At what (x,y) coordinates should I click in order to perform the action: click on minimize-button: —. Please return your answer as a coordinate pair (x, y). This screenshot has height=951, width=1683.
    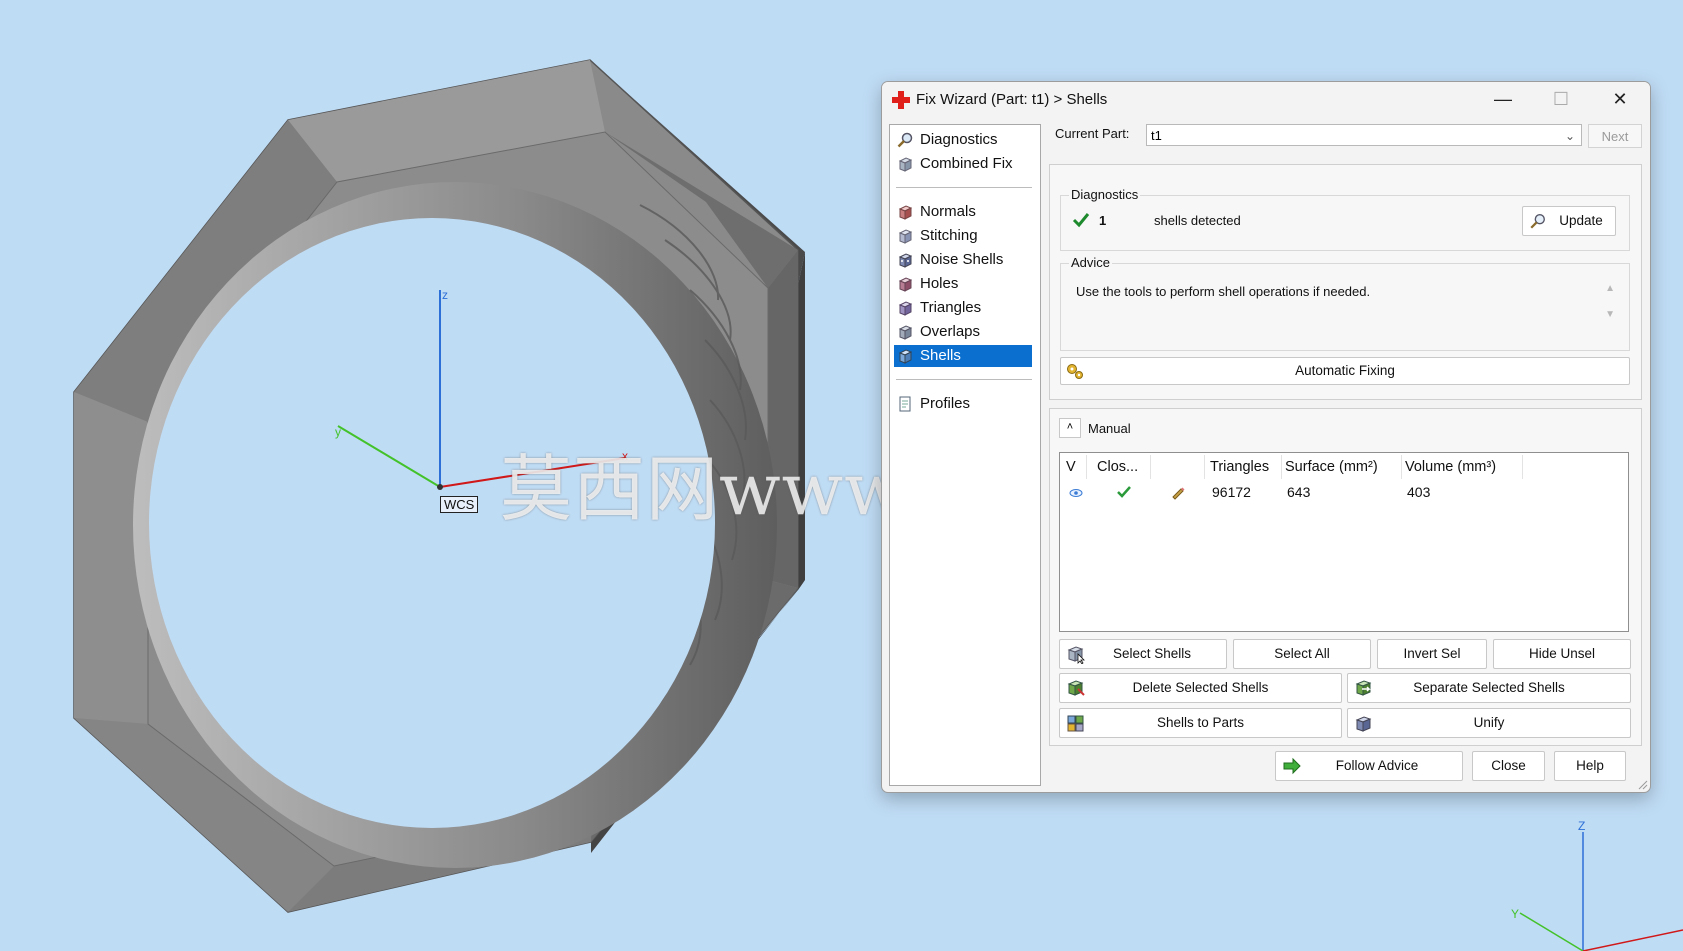
    Looking at the image, I should click on (1503, 100).